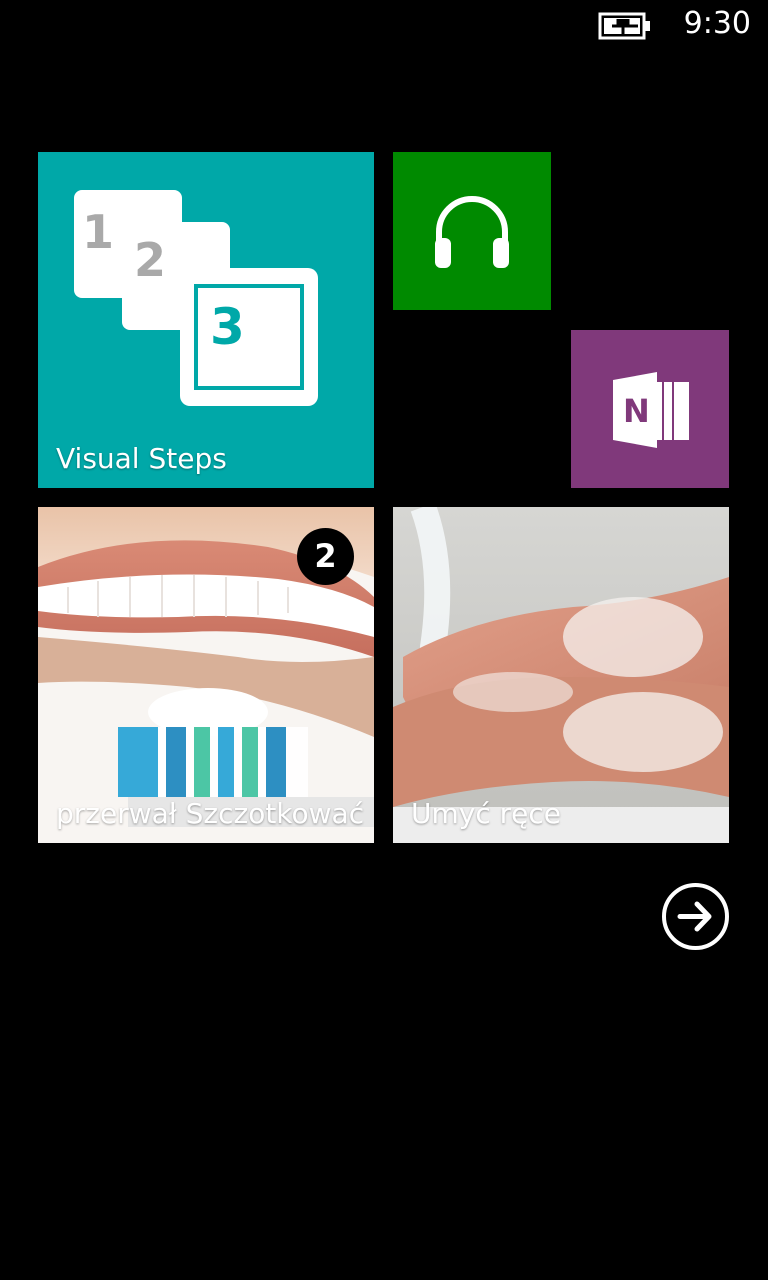  I want to click on tile-wash-hands: Umyć ręce, so click(561, 675).